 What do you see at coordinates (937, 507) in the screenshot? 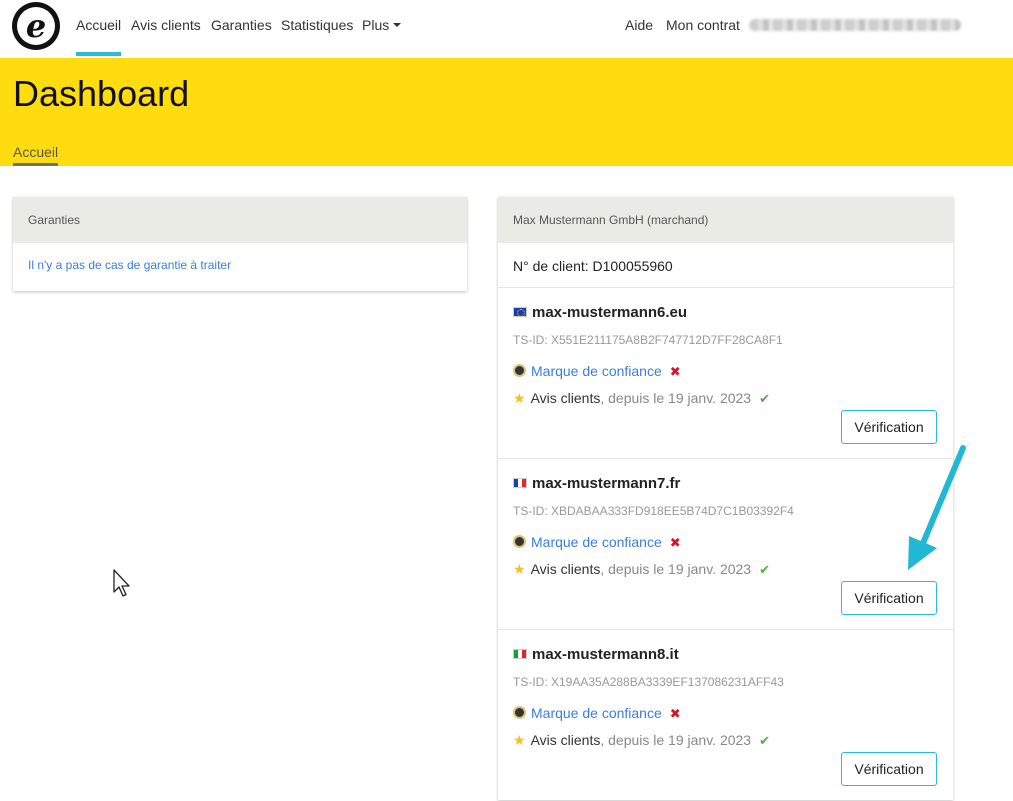
I see `annotation-arrow-icon` at bounding box center [937, 507].